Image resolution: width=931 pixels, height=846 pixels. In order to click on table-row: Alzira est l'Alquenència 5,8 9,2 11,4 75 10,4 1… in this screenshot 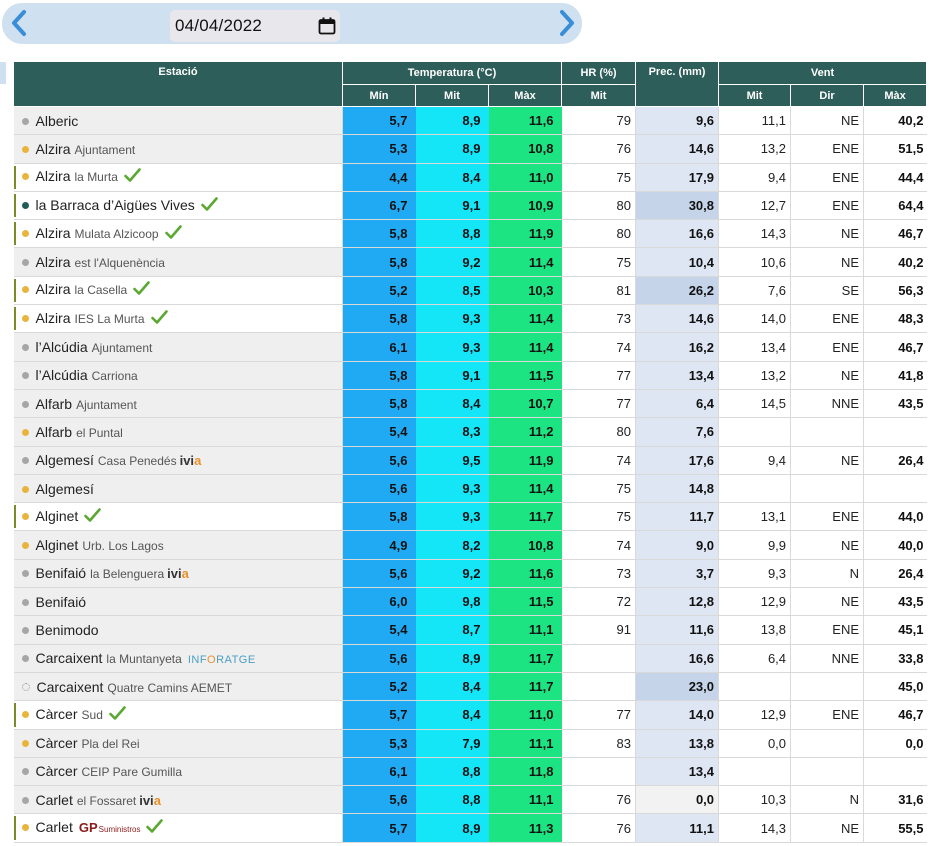, I will do `click(470, 262)`.